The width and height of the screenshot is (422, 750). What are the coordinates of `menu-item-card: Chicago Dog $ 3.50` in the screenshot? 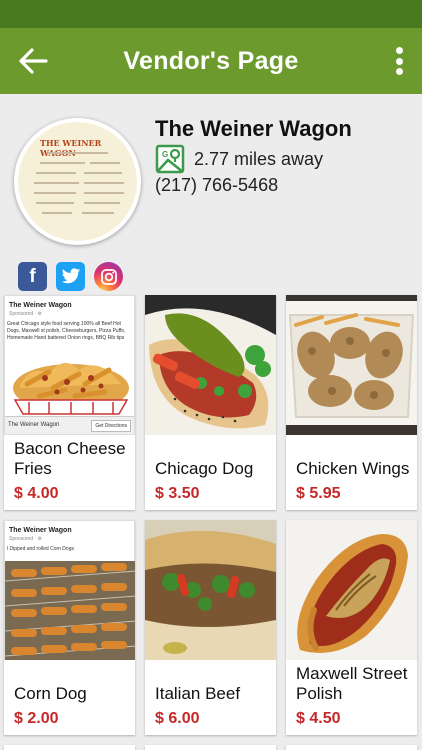 It's located at (210, 402).